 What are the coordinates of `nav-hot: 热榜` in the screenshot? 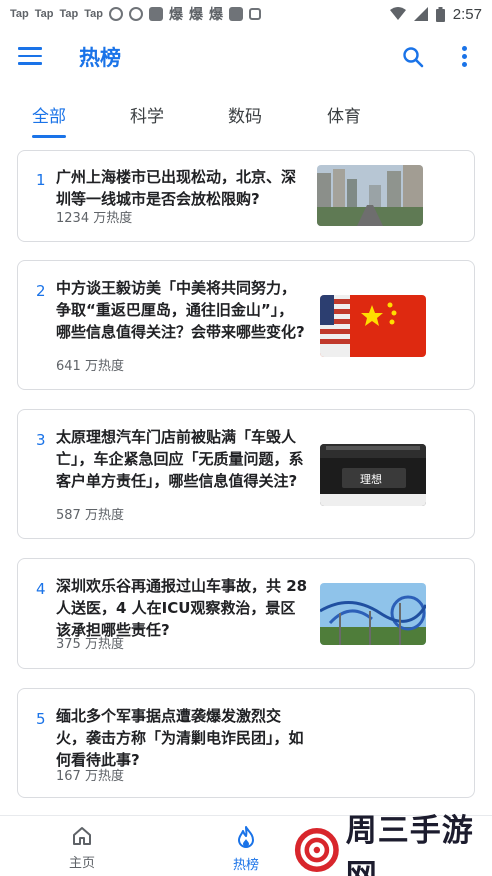 It's located at (246, 849).